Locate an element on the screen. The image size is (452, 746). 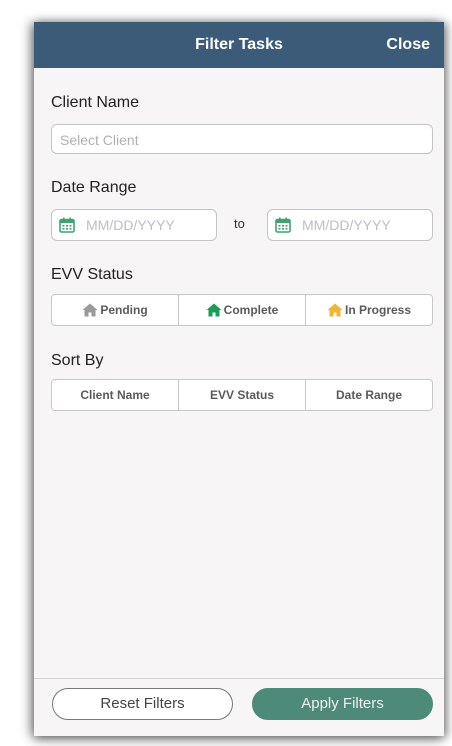
client-name-label: Client Name is located at coordinates (95, 102).